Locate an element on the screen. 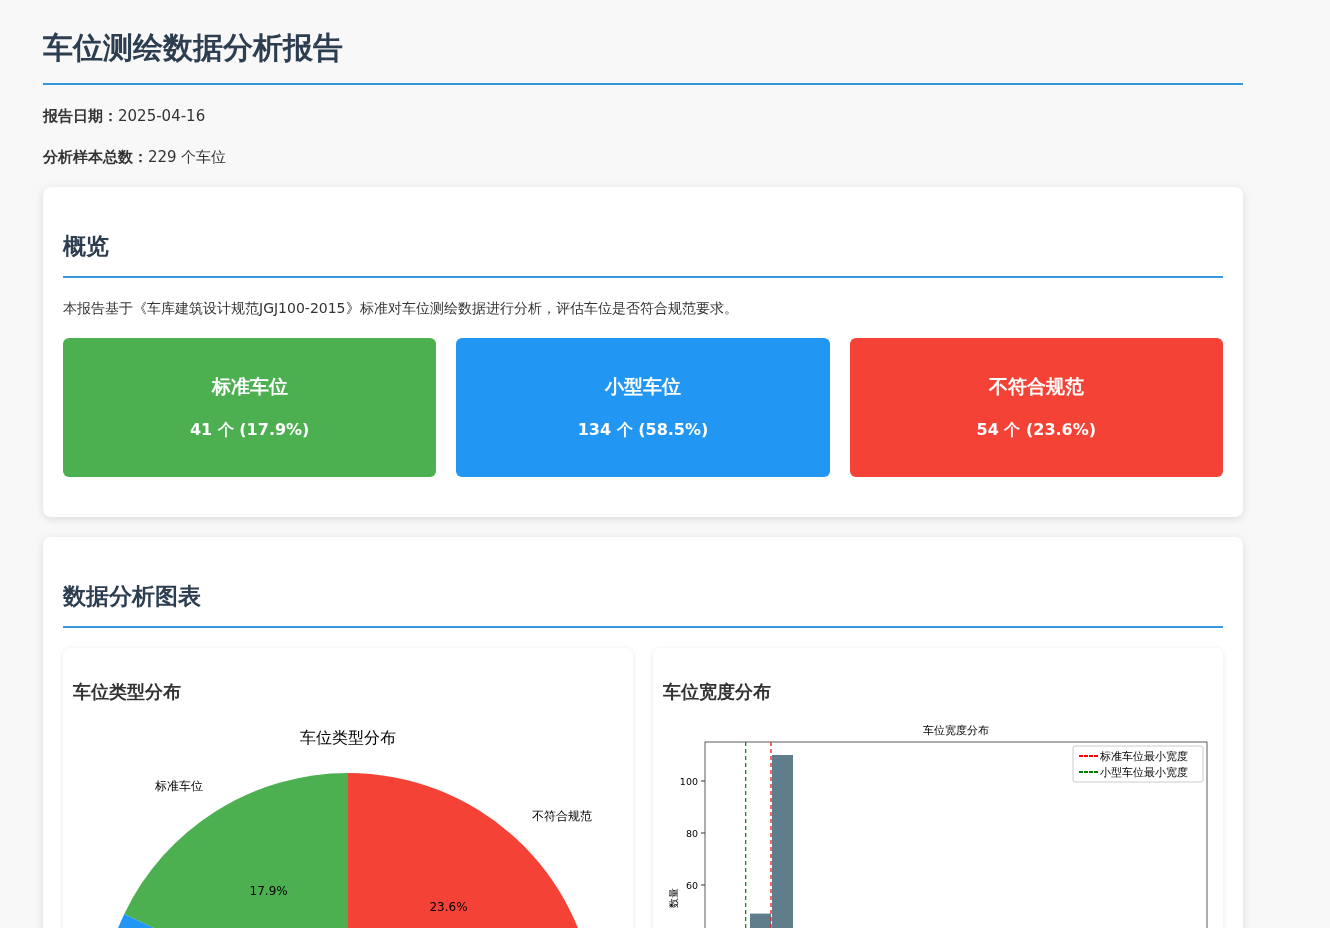  y-tick-label: 60 is located at coordinates (691, 885).